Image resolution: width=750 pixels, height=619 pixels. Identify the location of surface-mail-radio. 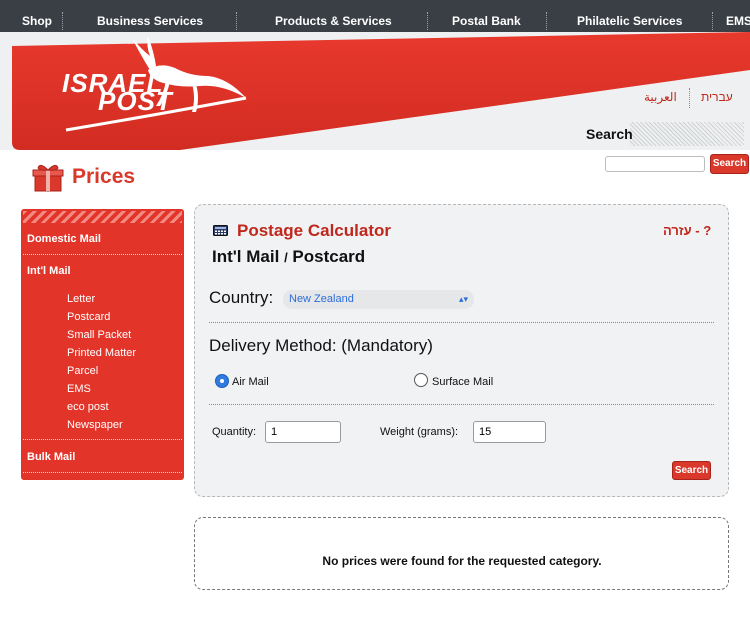
(421, 380).